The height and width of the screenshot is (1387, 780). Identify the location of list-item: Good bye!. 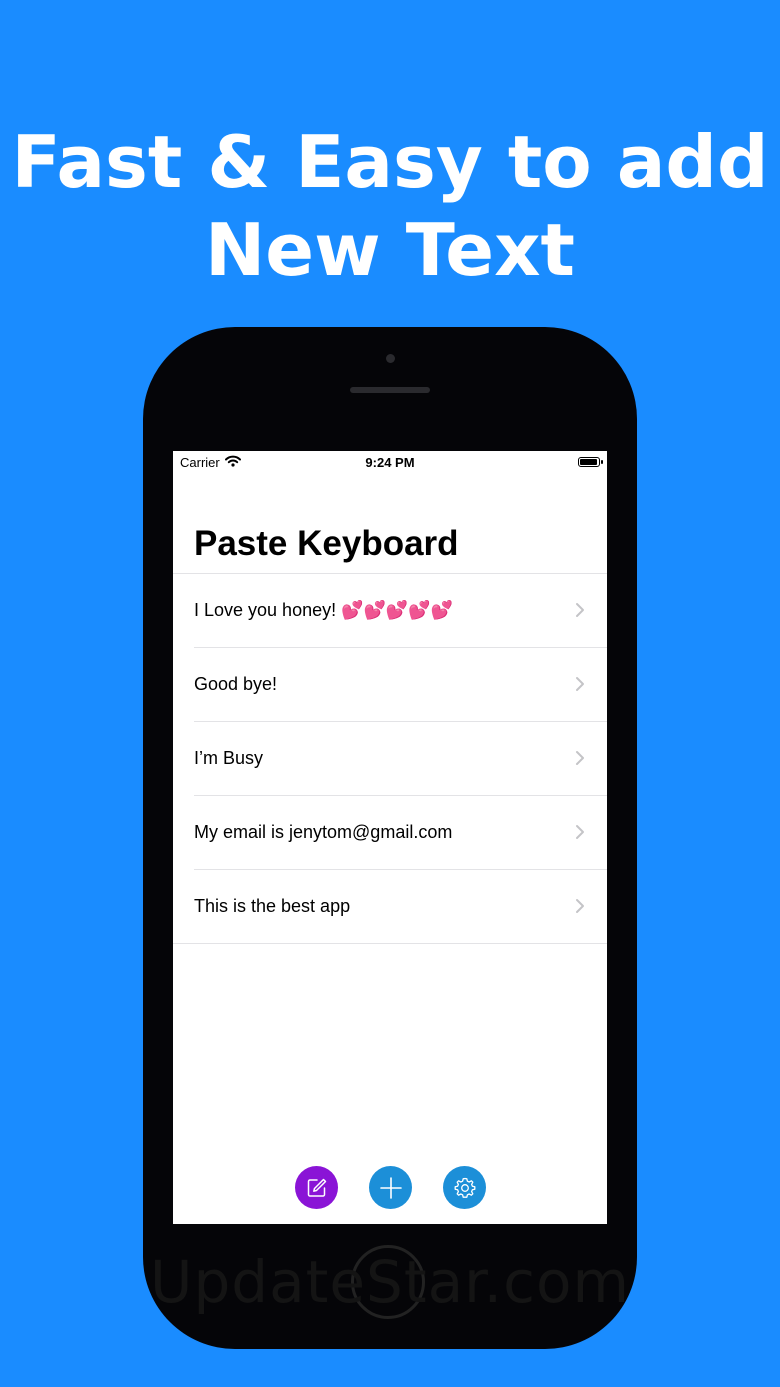
(400, 685).